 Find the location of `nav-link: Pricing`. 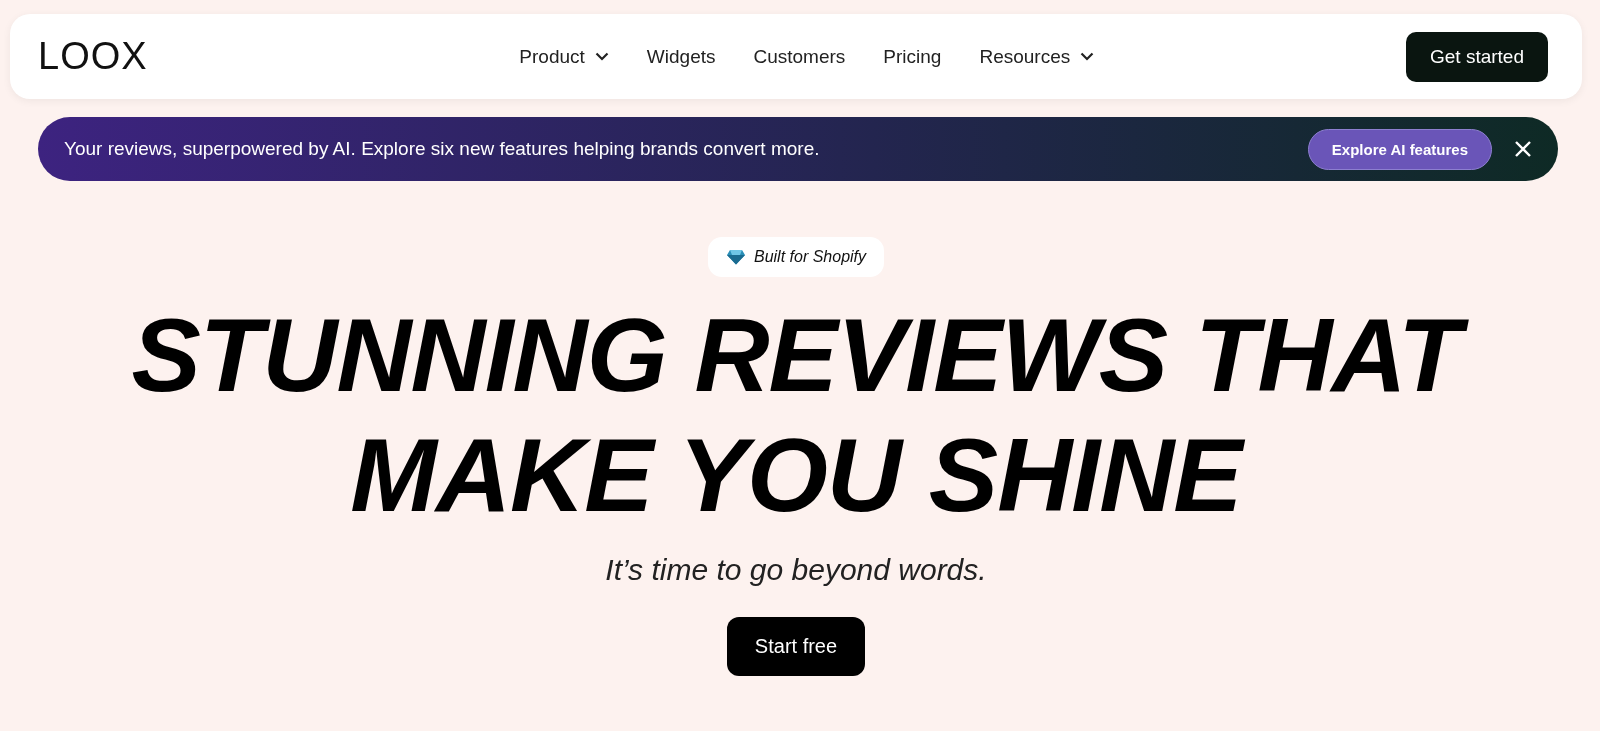

nav-link: Pricing is located at coordinates (912, 56).